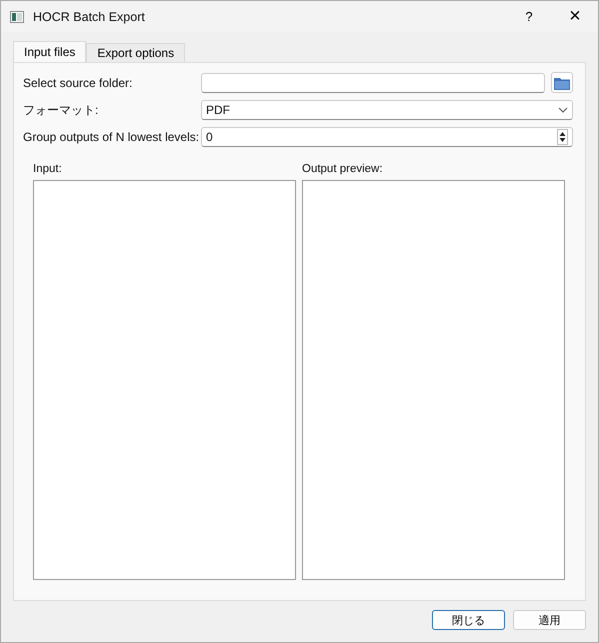  Describe the element at coordinates (387, 110) in the screenshot. I see `format-dropdown: PDF` at that location.